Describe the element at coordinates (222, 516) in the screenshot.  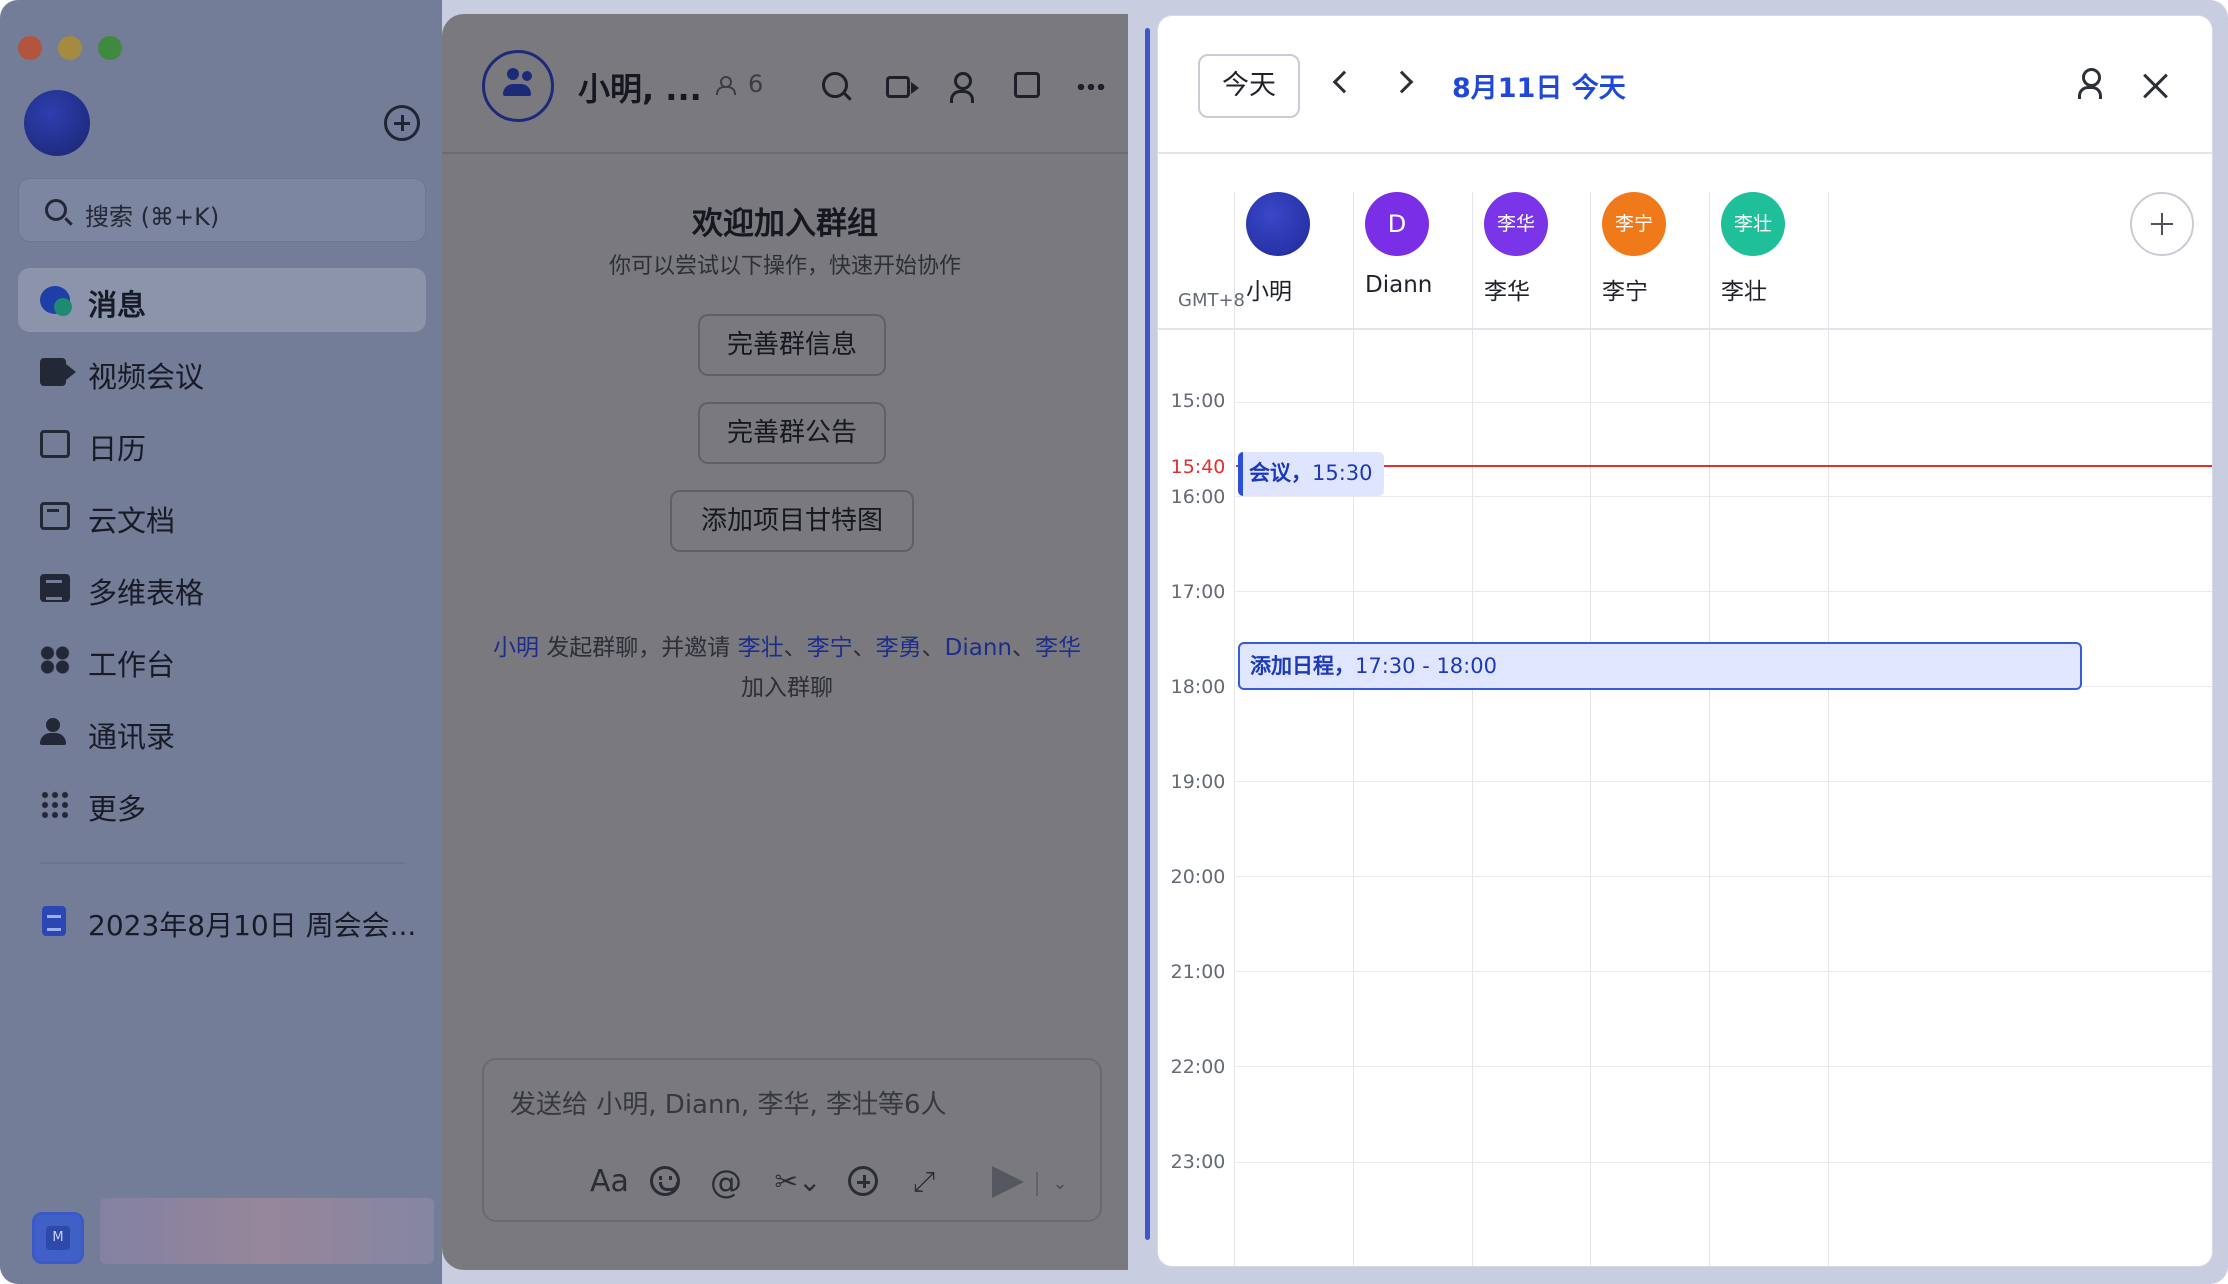
I see `sidebar-item-cloud-docs: 云文档` at that location.